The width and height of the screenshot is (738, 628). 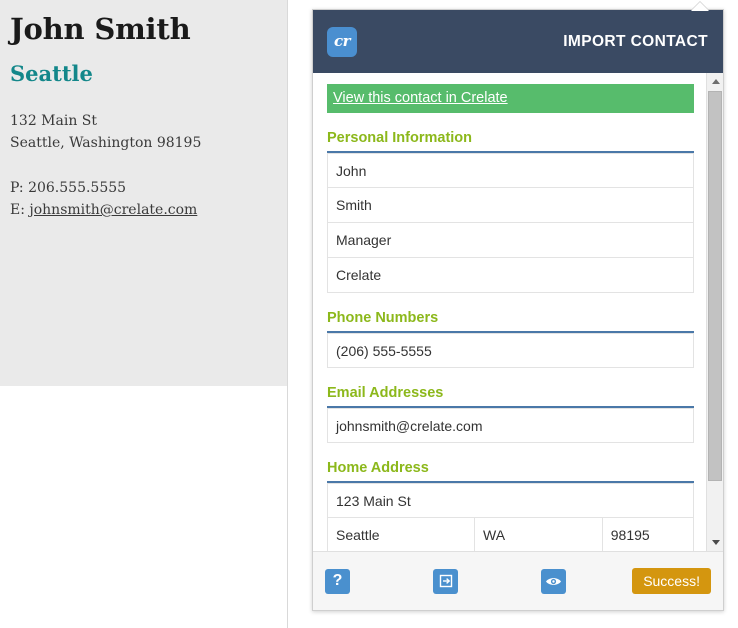 I want to click on phone-number-field: (206) 555-5555, so click(x=510, y=350).